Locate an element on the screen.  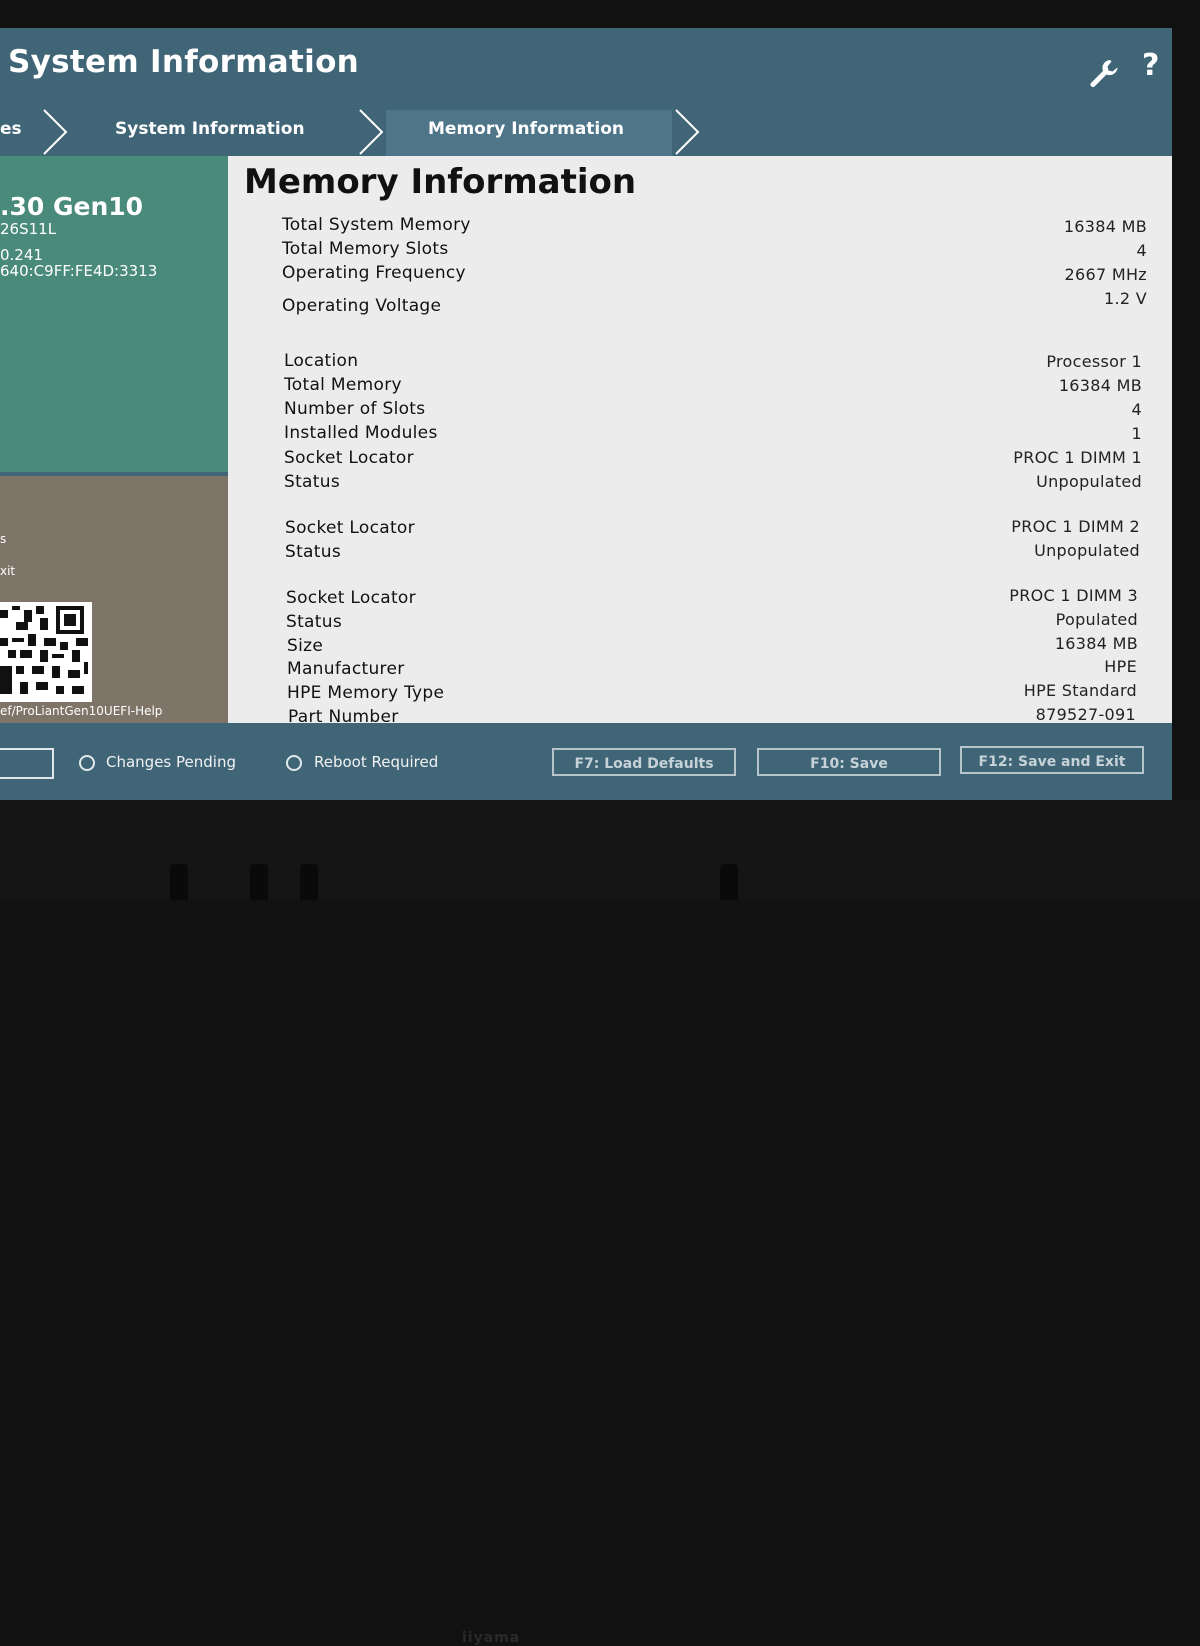
part-number-value: 879527-091 is located at coordinates (1085, 714).